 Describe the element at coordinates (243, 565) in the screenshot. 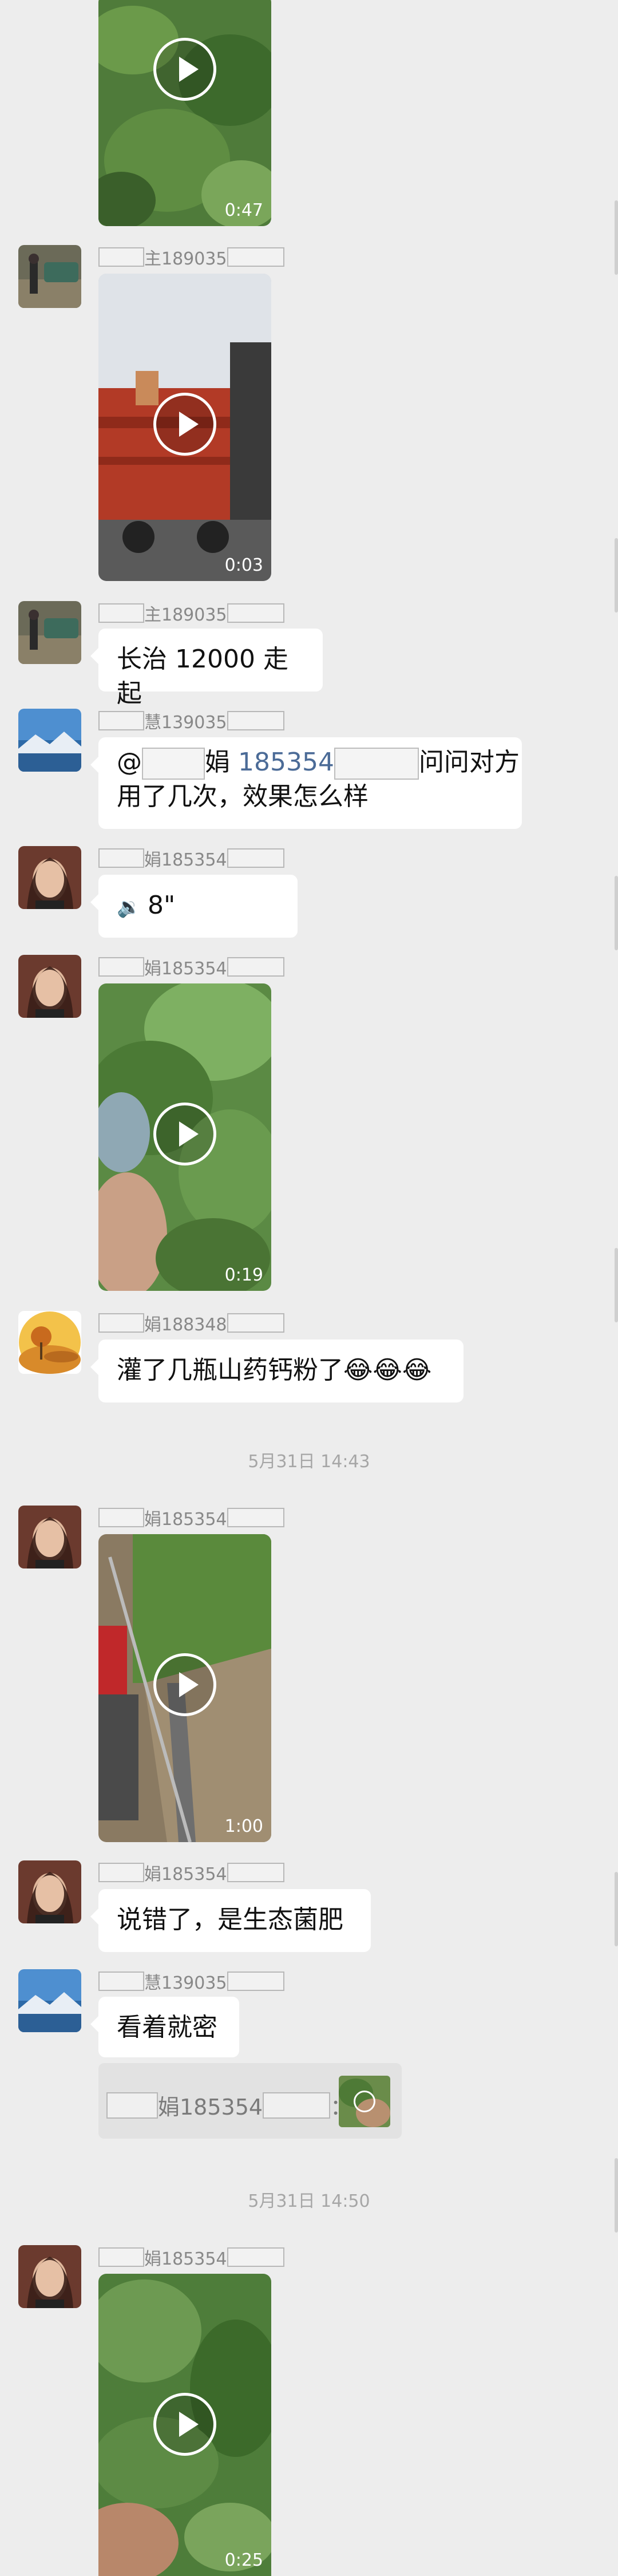

I see `video-duration: 0:03` at that location.